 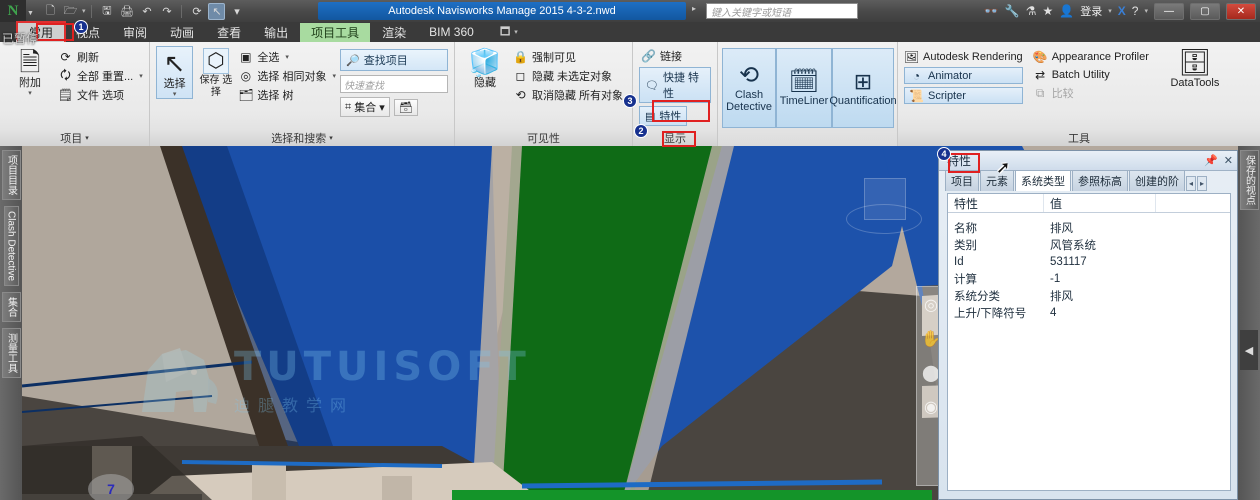 I want to click on timeliner-button: 🗓 TimeLiner, so click(x=804, y=88).